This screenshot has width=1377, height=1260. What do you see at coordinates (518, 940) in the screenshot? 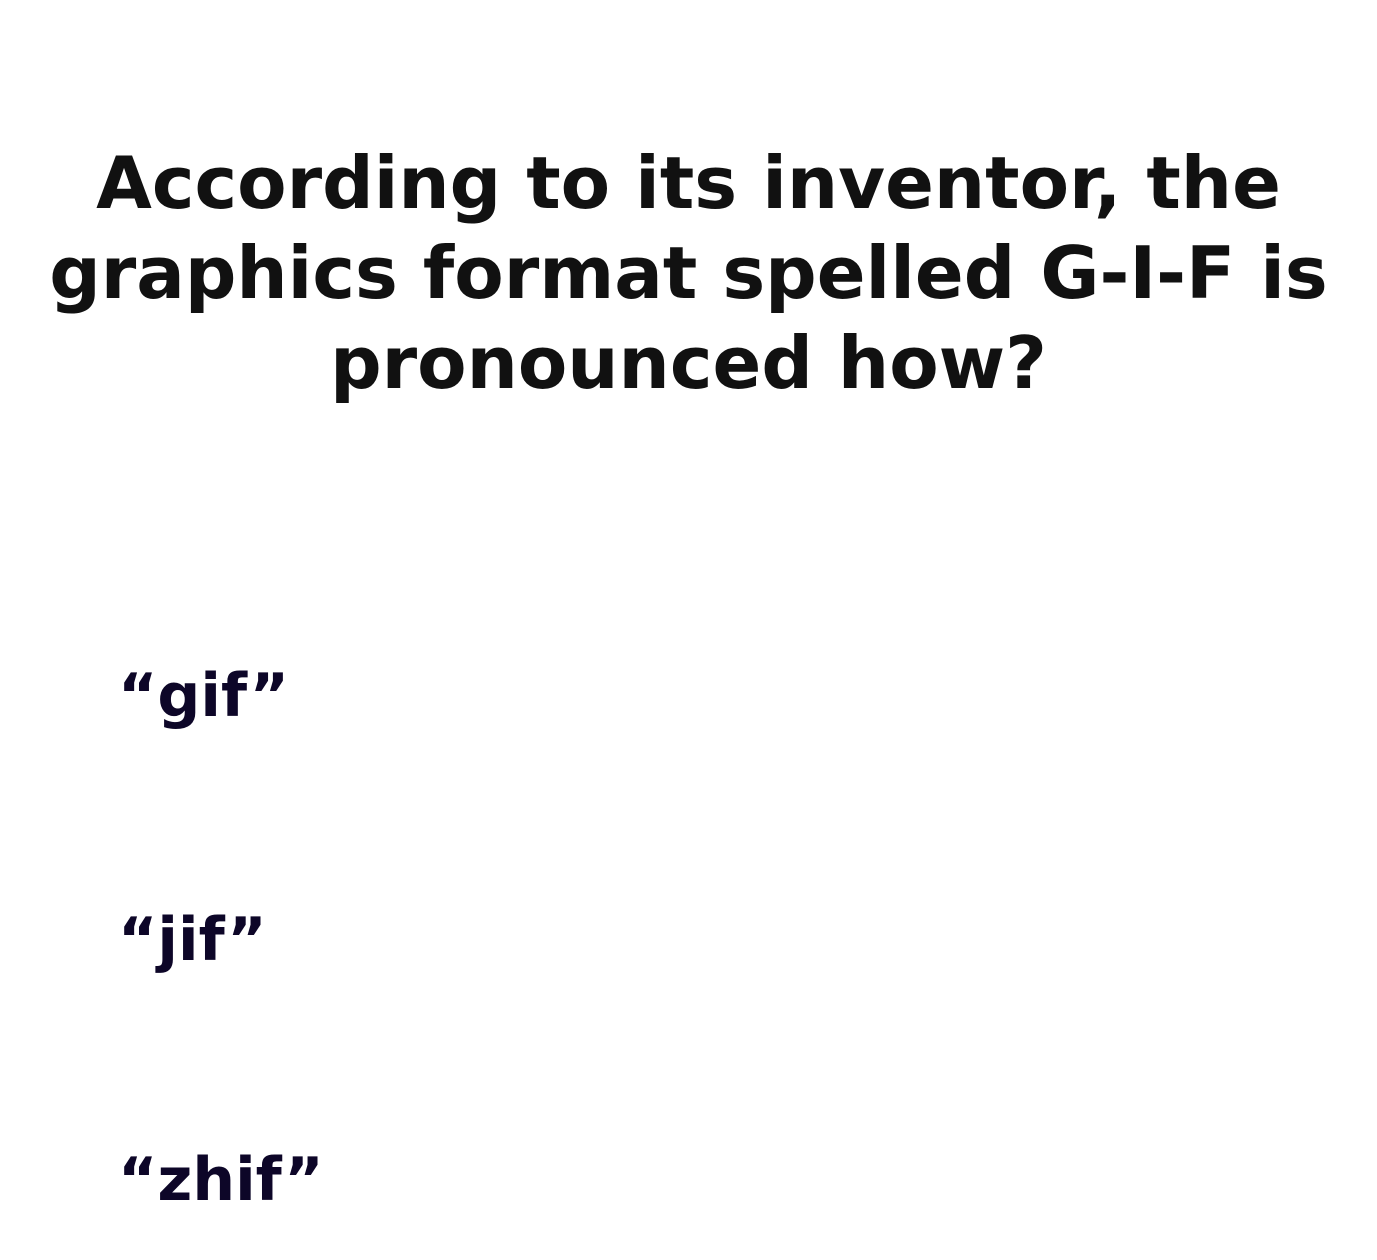
I see `answer-option-jif: “jif”` at bounding box center [518, 940].